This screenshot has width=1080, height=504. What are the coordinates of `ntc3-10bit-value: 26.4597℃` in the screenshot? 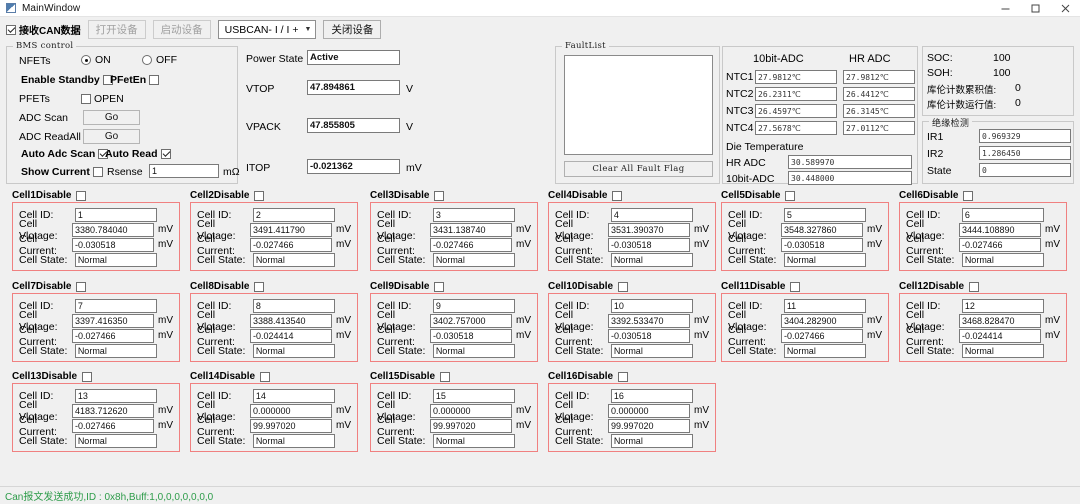 It's located at (796, 111).